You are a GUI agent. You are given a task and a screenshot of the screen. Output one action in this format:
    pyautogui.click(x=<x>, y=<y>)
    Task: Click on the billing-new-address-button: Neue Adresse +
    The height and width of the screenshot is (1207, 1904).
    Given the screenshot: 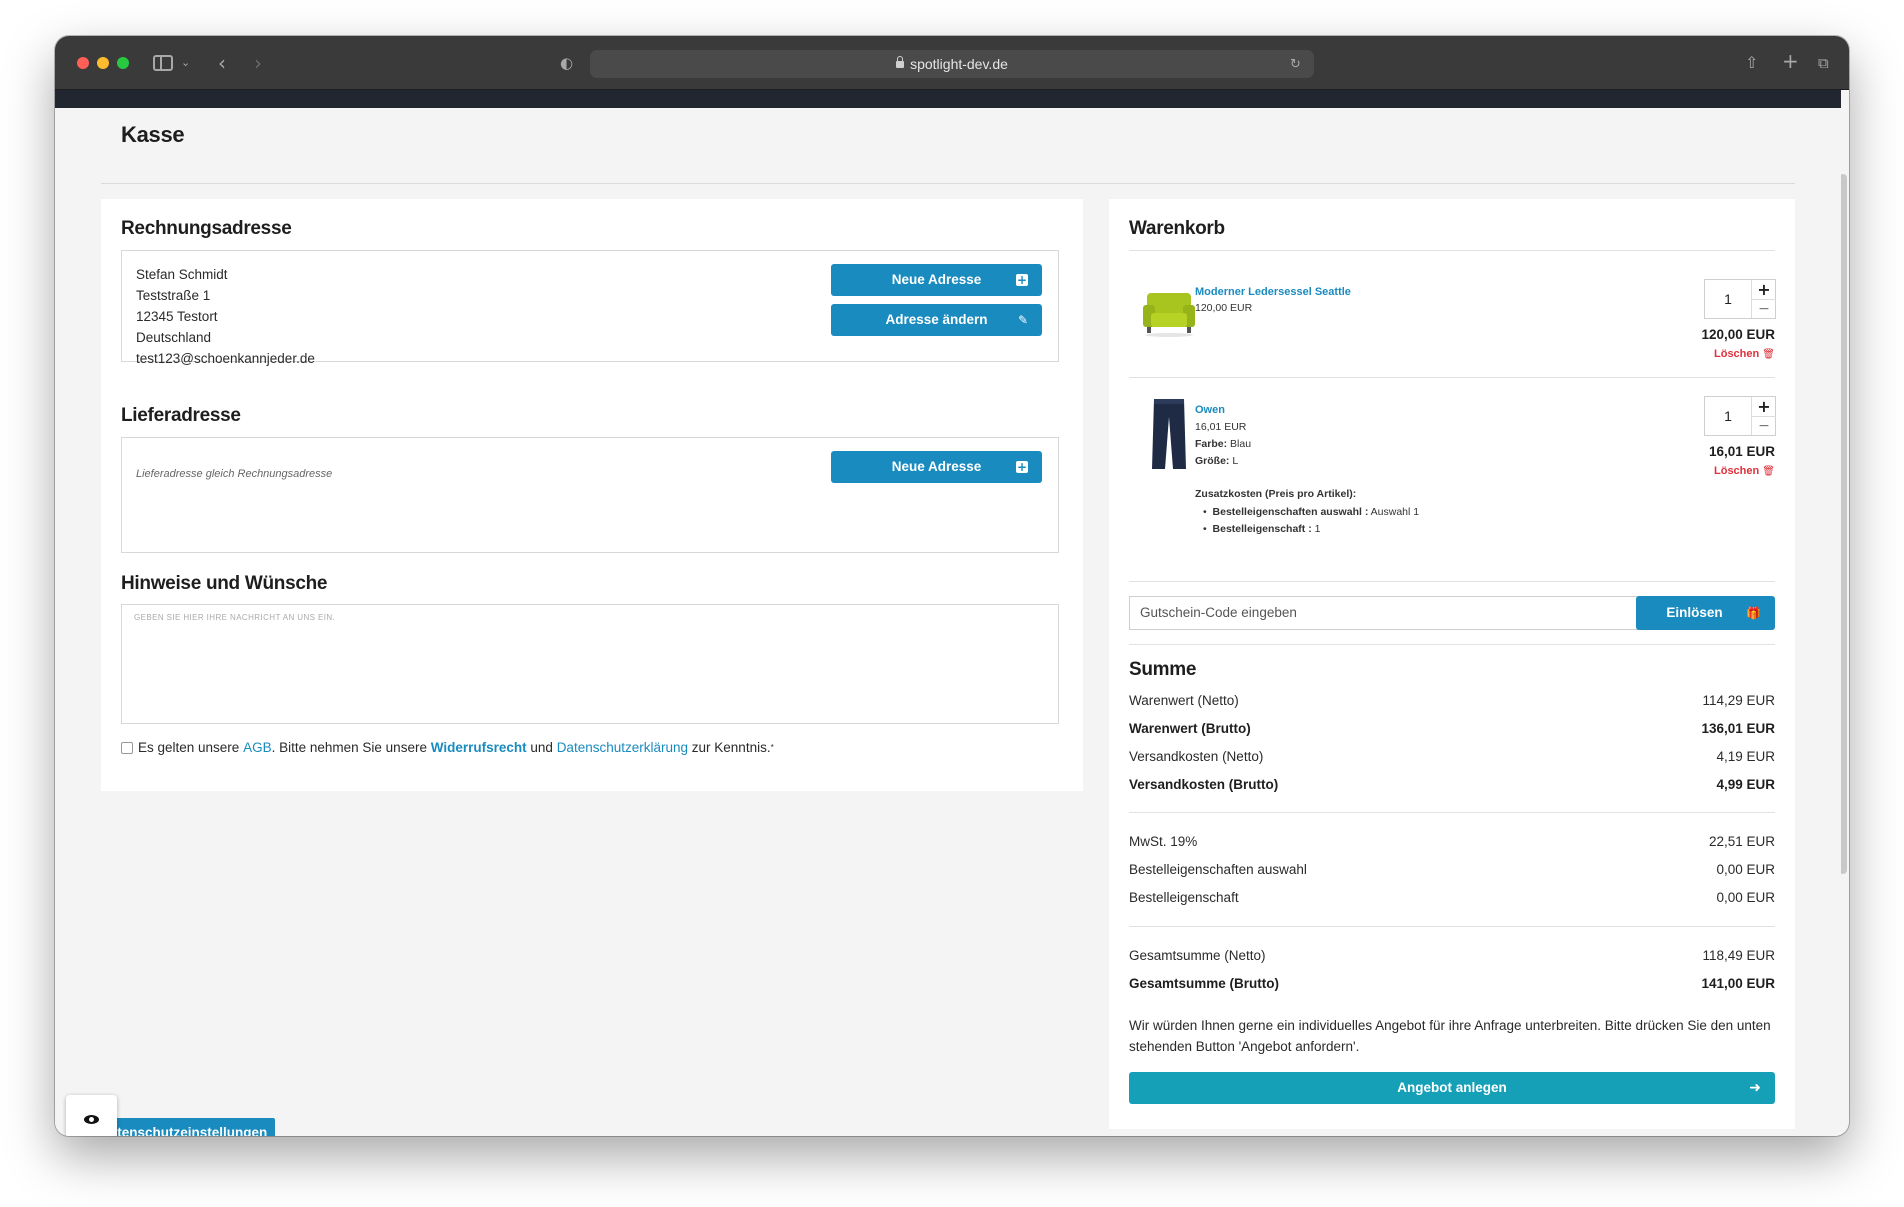 What is the action you would take?
    pyautogui.click(x=936, y=280)
    